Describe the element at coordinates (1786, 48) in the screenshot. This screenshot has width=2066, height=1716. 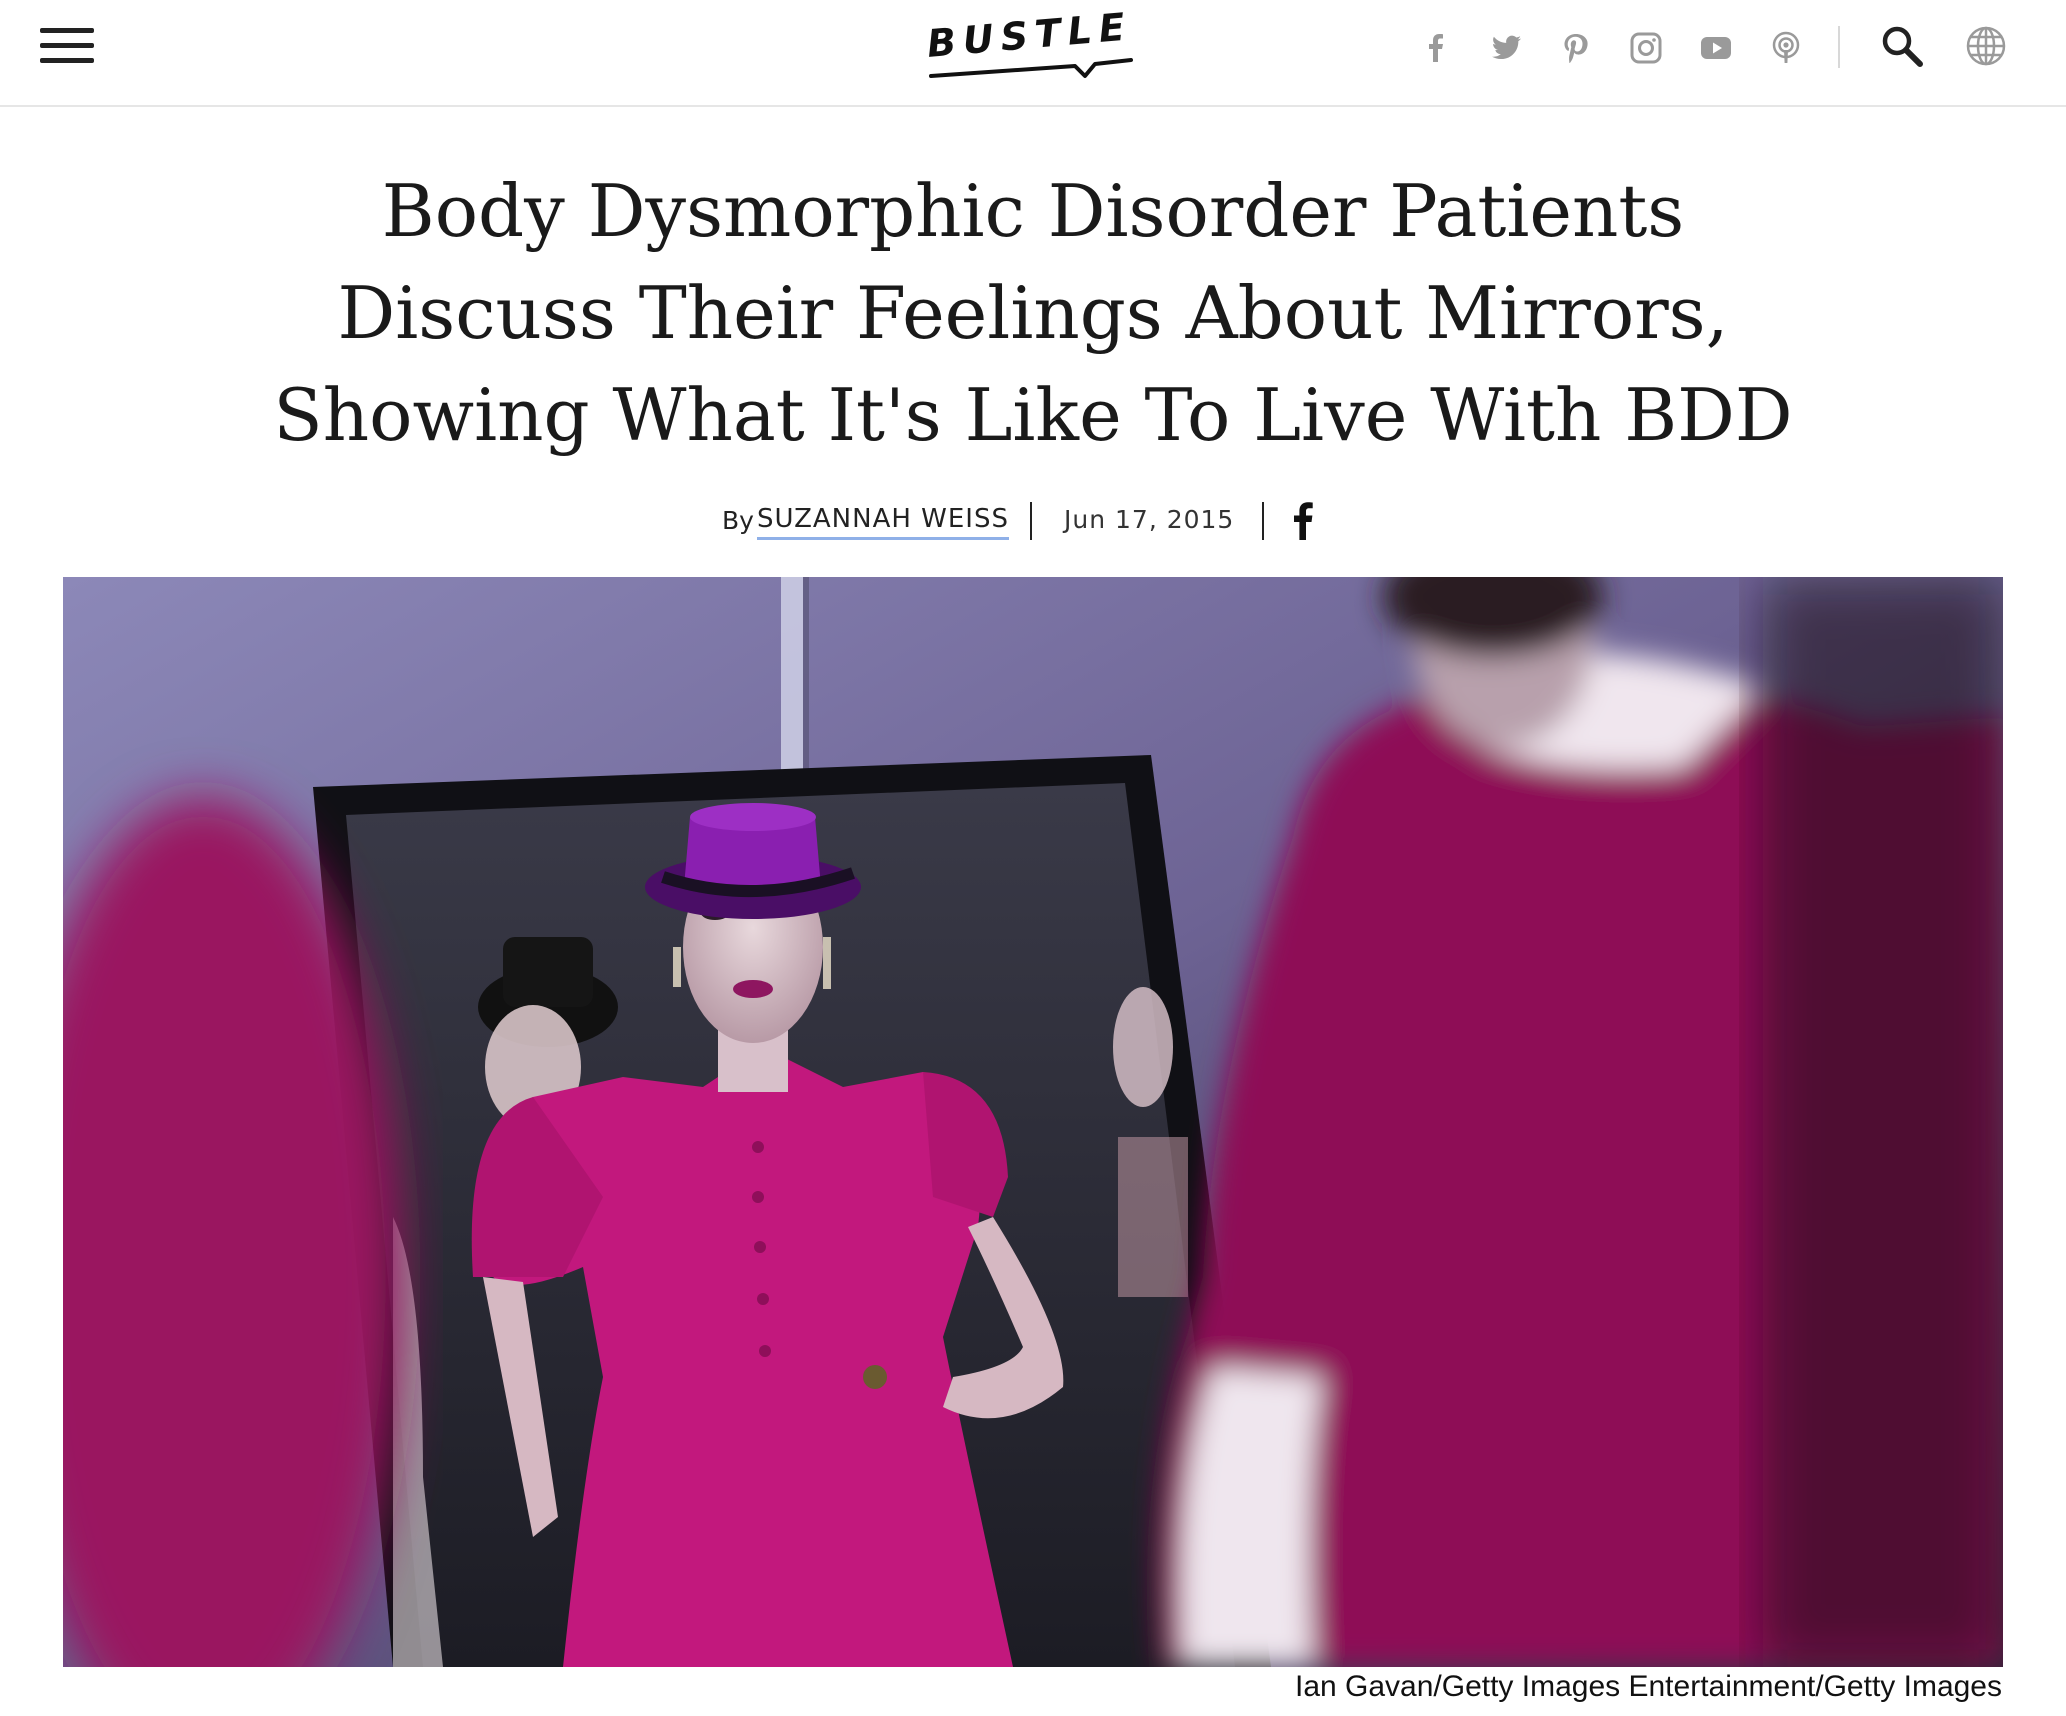
I see `podcast-icon` at that location.